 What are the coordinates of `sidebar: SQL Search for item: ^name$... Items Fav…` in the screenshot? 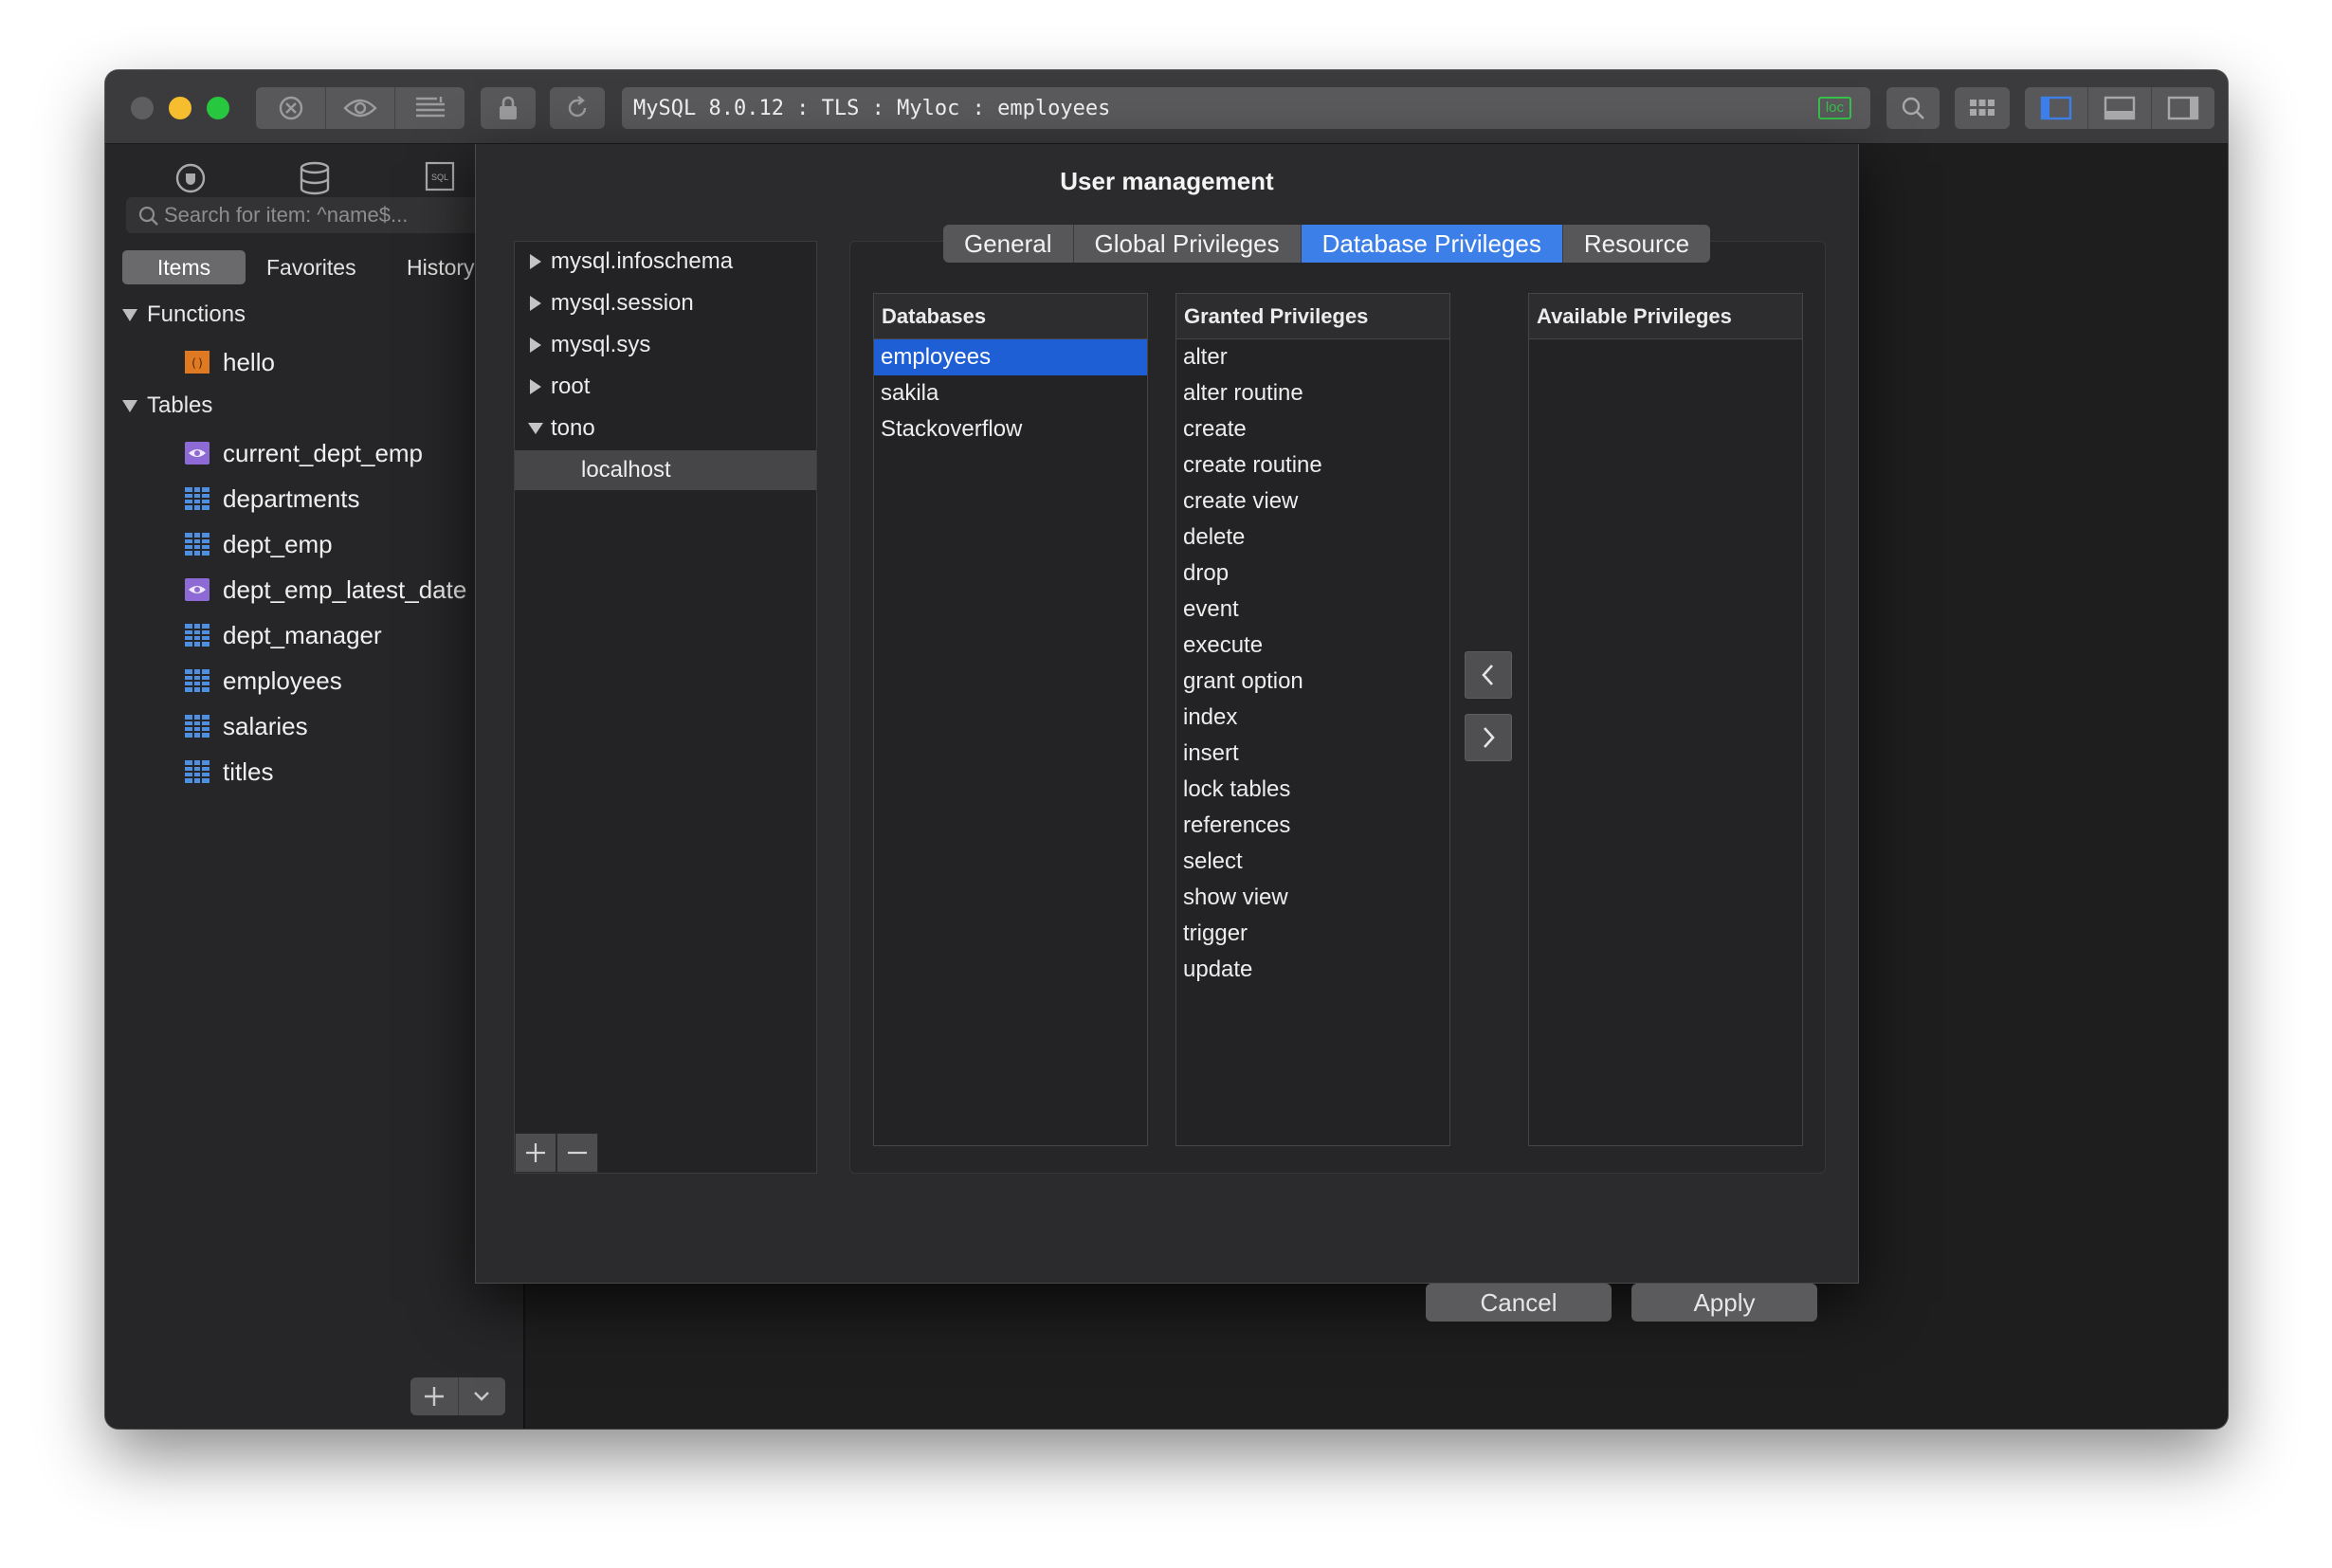 It's located at (315, 786).